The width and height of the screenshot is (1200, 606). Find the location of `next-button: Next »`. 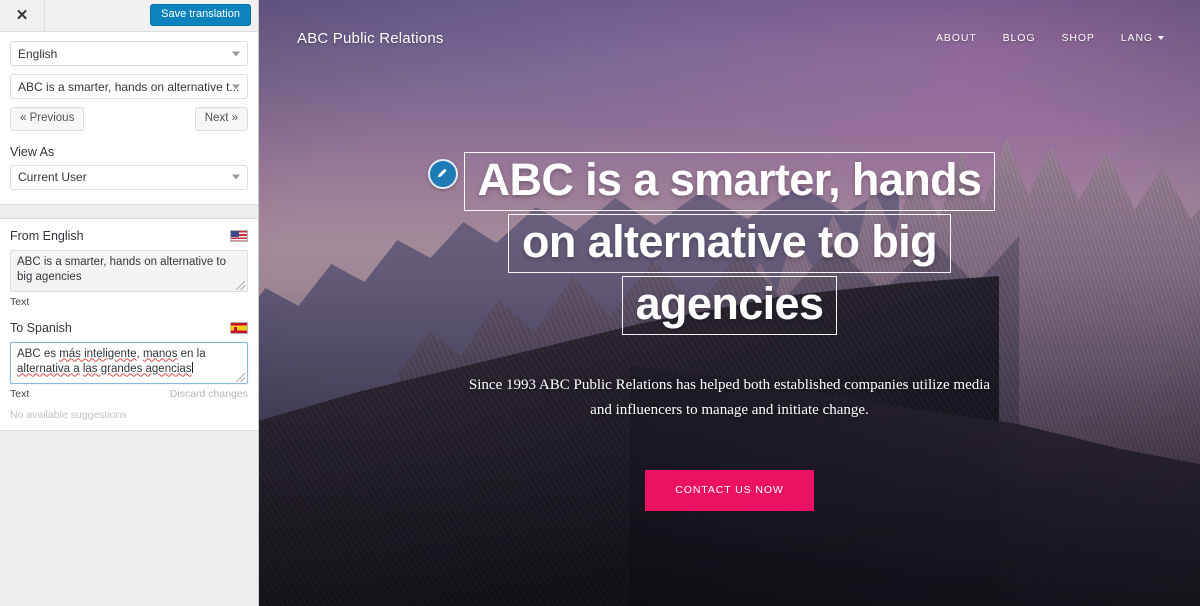

next-button: Next » is located at coordinates (221, 119).